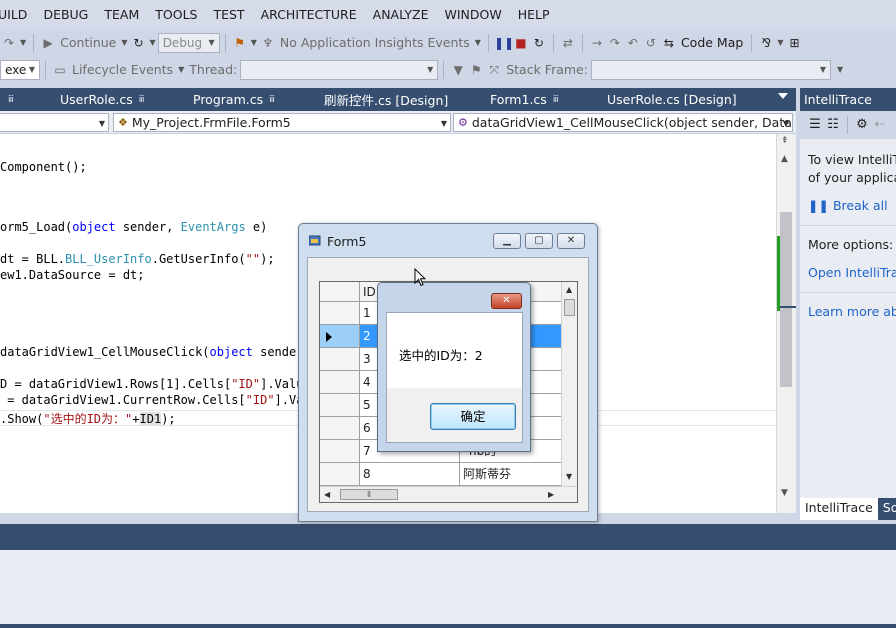 The height and width of the screenshot is (628, 896). What do you see at coordinates (633, 43) in the screenshot?
I see `step-out-icon: ↶` at bounding box center [633, 43].